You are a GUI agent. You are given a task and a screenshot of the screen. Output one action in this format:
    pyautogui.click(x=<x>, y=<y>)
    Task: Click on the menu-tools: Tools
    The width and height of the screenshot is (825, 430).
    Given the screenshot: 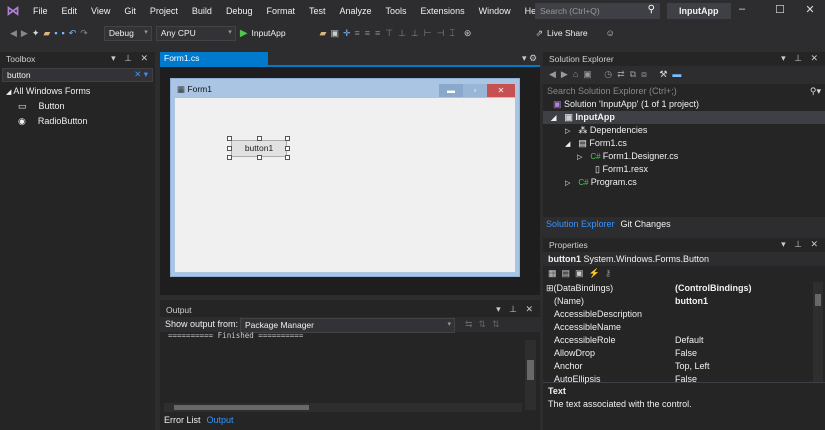 What is the action you would take?
    pyautogui.click(x=396, y=11)
    